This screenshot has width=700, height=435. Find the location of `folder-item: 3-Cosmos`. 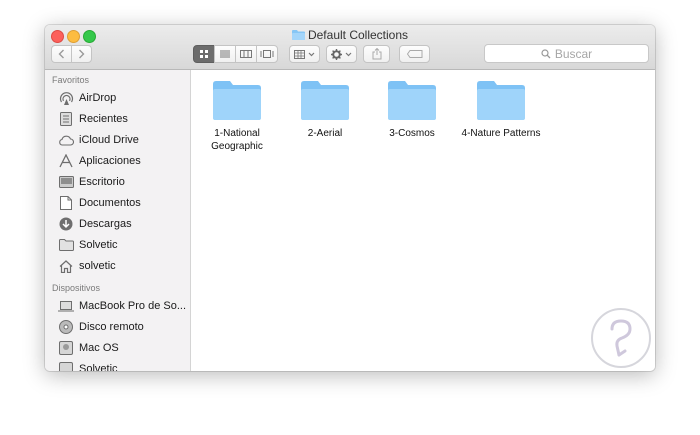

folder-item: 3-Cosmos is located at coordinates (412, 110).